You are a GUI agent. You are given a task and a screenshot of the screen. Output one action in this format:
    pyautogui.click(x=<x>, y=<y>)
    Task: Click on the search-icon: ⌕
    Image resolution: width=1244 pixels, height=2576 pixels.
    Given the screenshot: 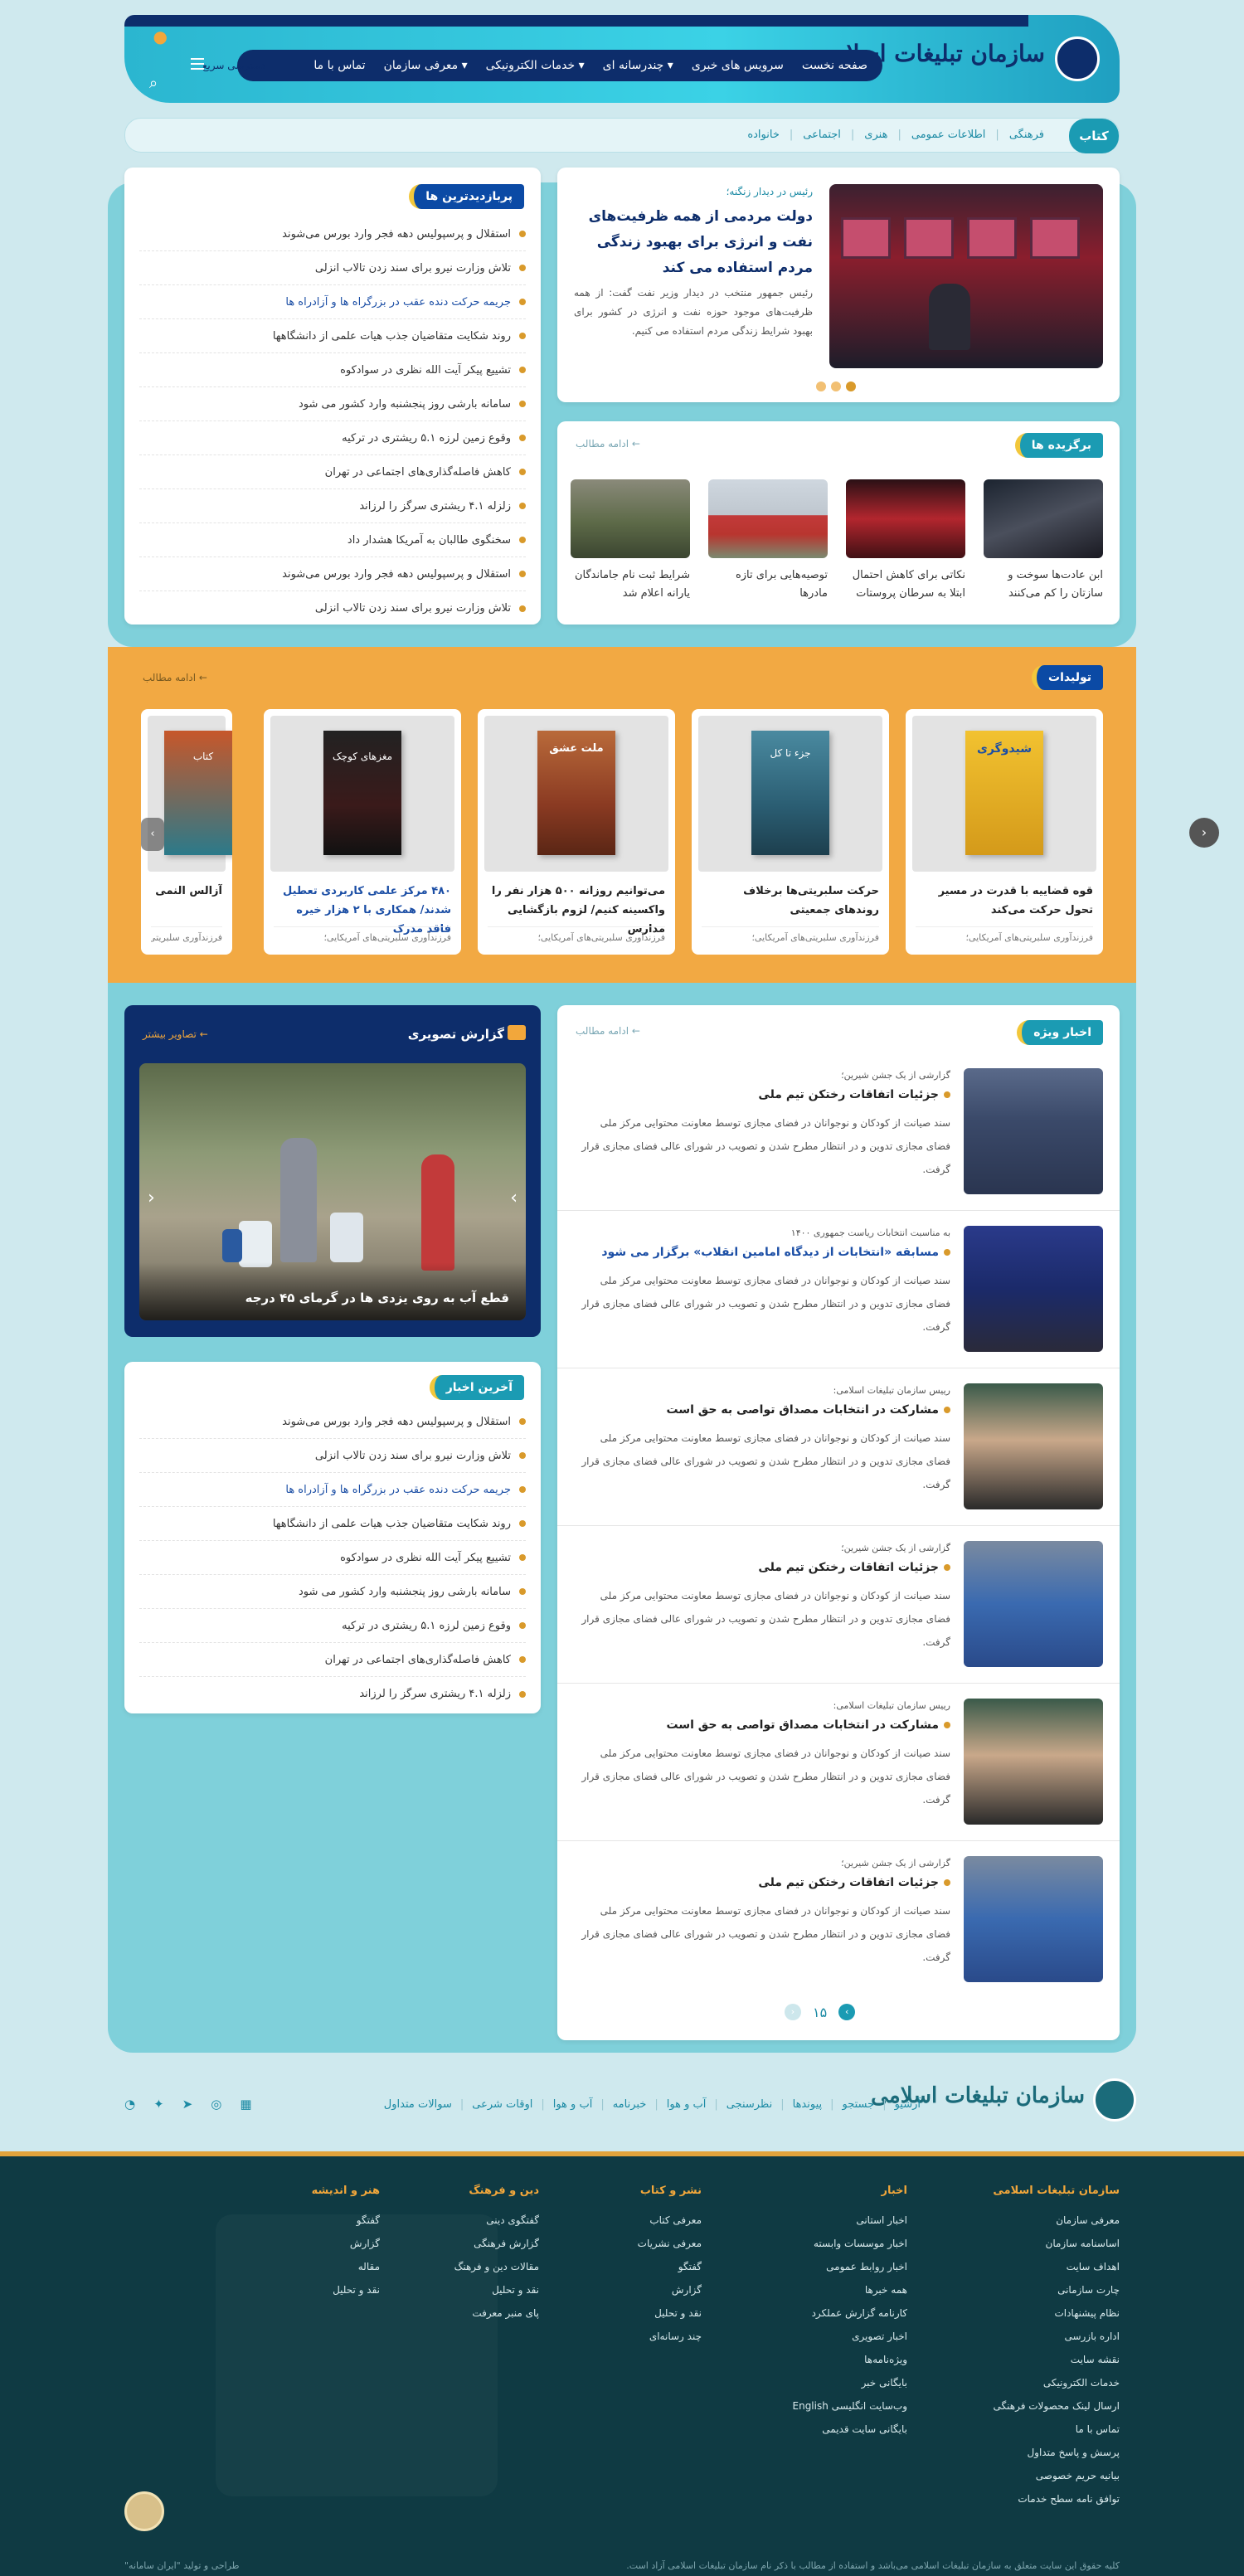 What is the action you would take?
    pyautogui.click(x=153, y=84)
    